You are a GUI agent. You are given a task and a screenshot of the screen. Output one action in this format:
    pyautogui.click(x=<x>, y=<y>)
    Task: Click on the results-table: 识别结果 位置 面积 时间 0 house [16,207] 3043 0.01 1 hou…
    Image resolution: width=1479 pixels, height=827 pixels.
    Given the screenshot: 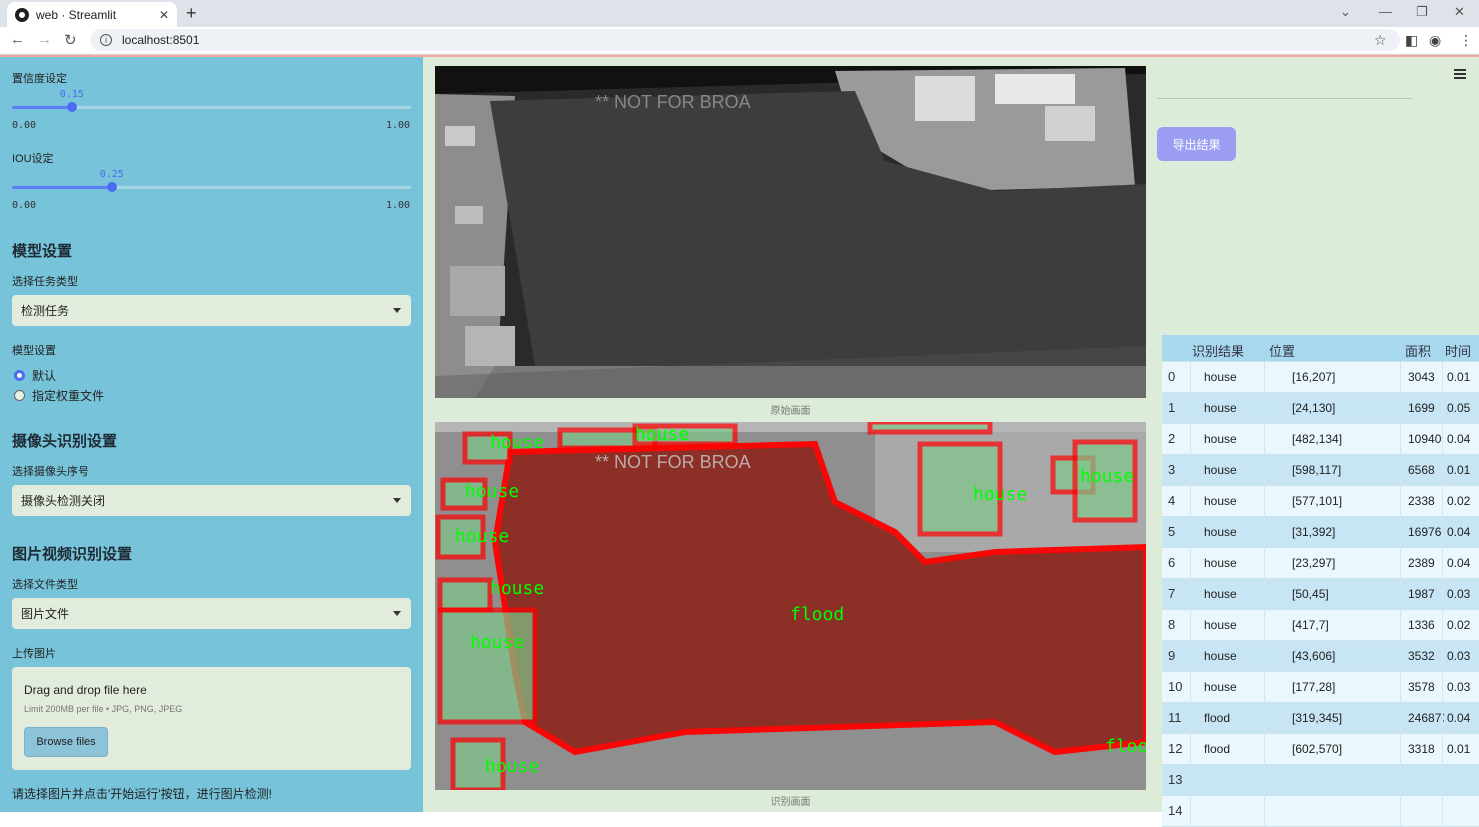 What is the action you would take?
    pyautogui.click(x=1320, y=581)
    